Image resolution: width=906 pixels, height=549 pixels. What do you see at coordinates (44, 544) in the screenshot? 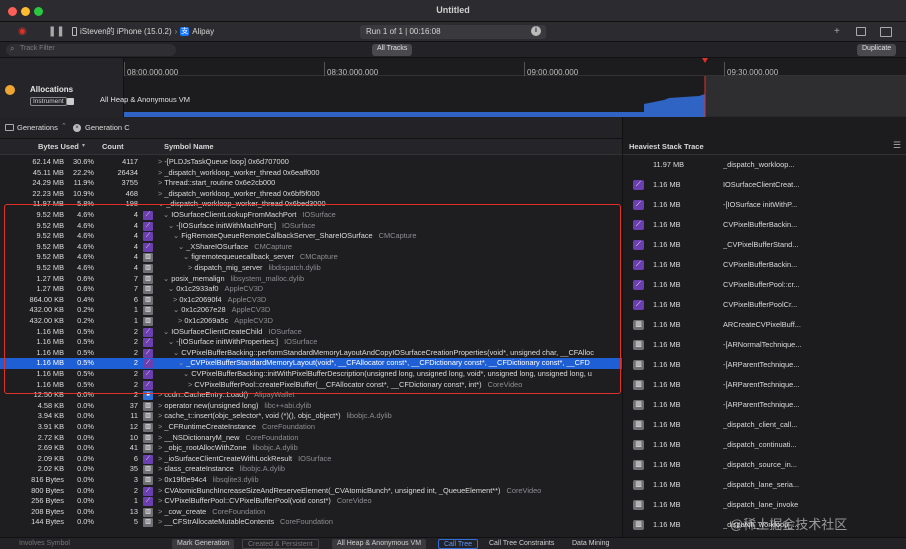
I see `involves-symbol-field: Involves Symbol` at bounding box center [44, 544].